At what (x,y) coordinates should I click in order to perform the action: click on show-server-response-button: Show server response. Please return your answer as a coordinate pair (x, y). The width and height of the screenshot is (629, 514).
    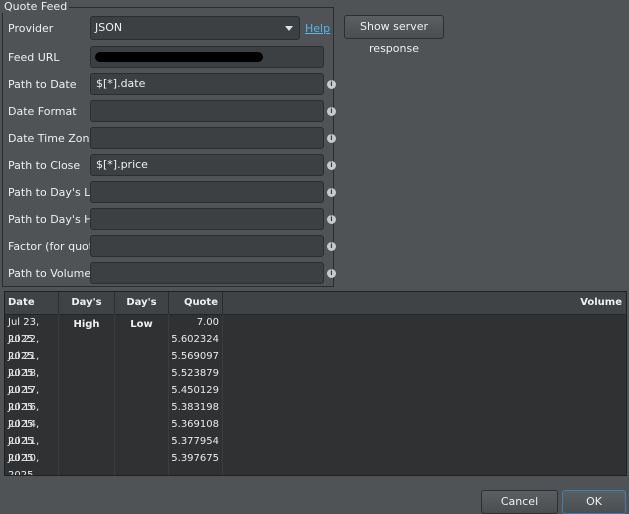
    Looking at the image, I should click on (394, 35).